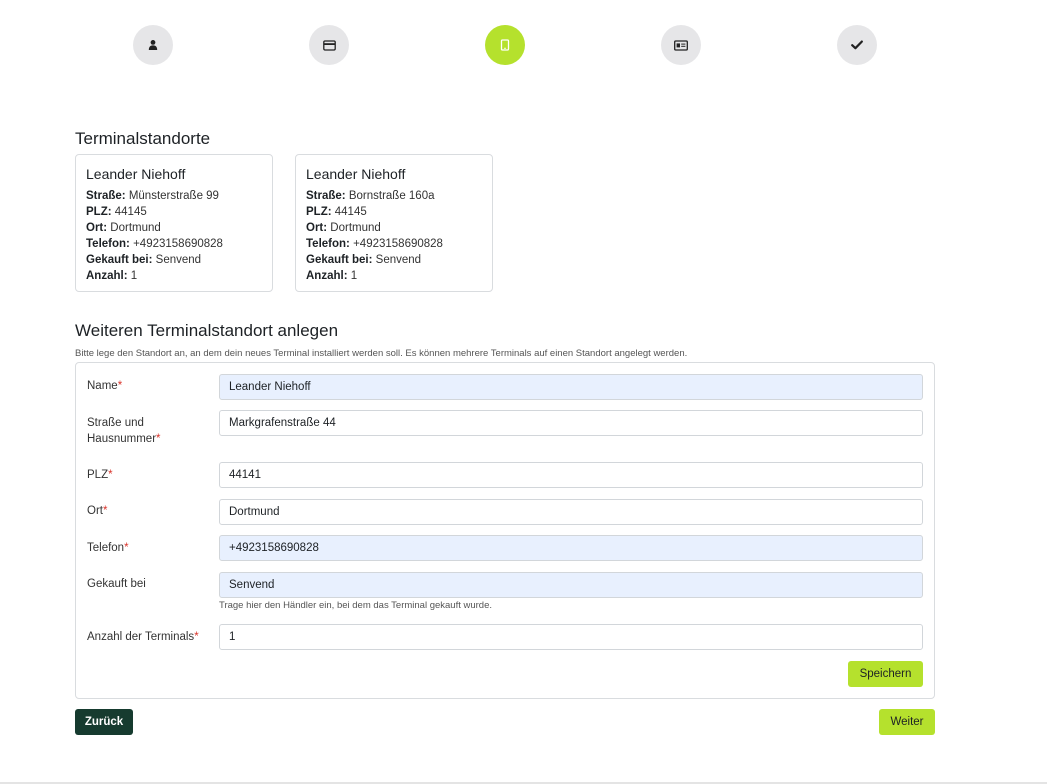 This screenshot has width=1047, height=784. What do you see at coordinates (885, 674) in the screenshot?
I see `save-button: Speichern` at bounding box center [885, 674].